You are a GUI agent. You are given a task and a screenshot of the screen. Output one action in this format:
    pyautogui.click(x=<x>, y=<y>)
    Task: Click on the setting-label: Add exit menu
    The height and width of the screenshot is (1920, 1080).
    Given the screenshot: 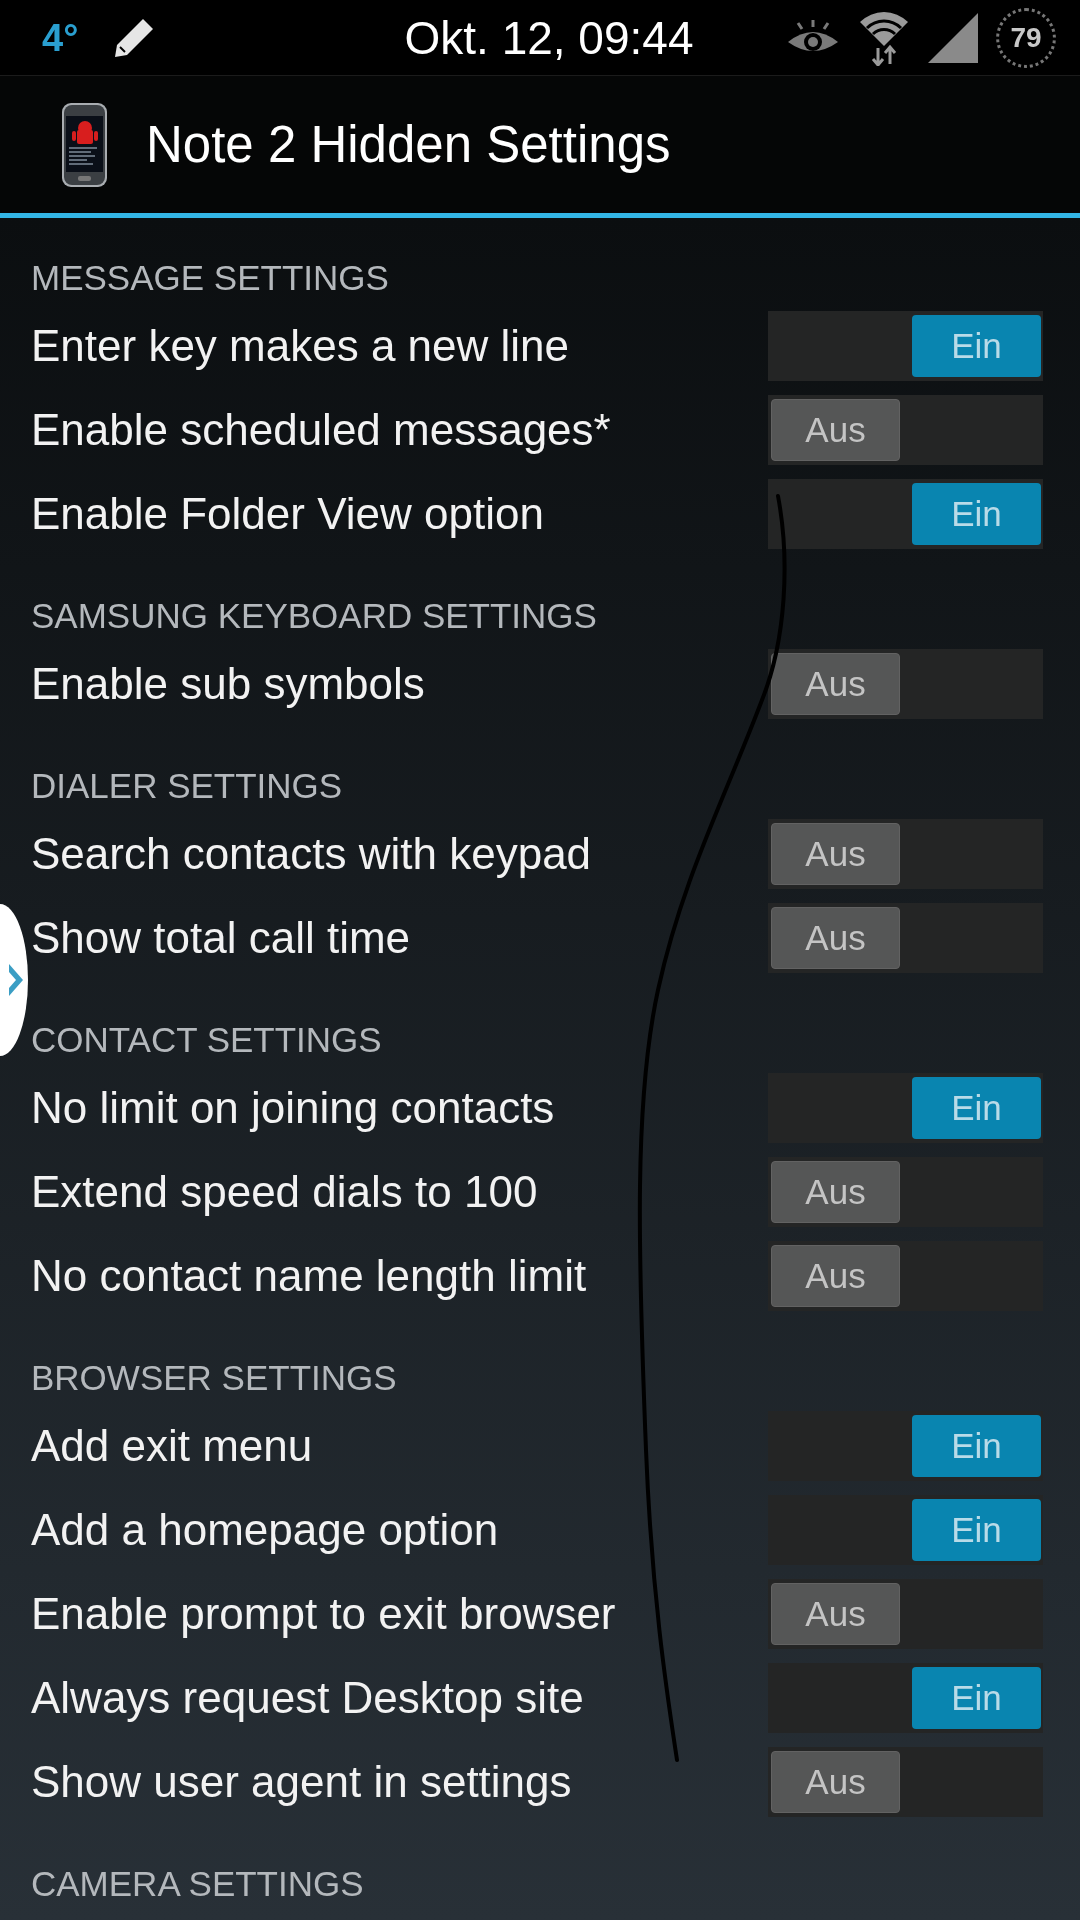 What is the action you would take?
    pyautogui.click(x=172, y=1446)
    